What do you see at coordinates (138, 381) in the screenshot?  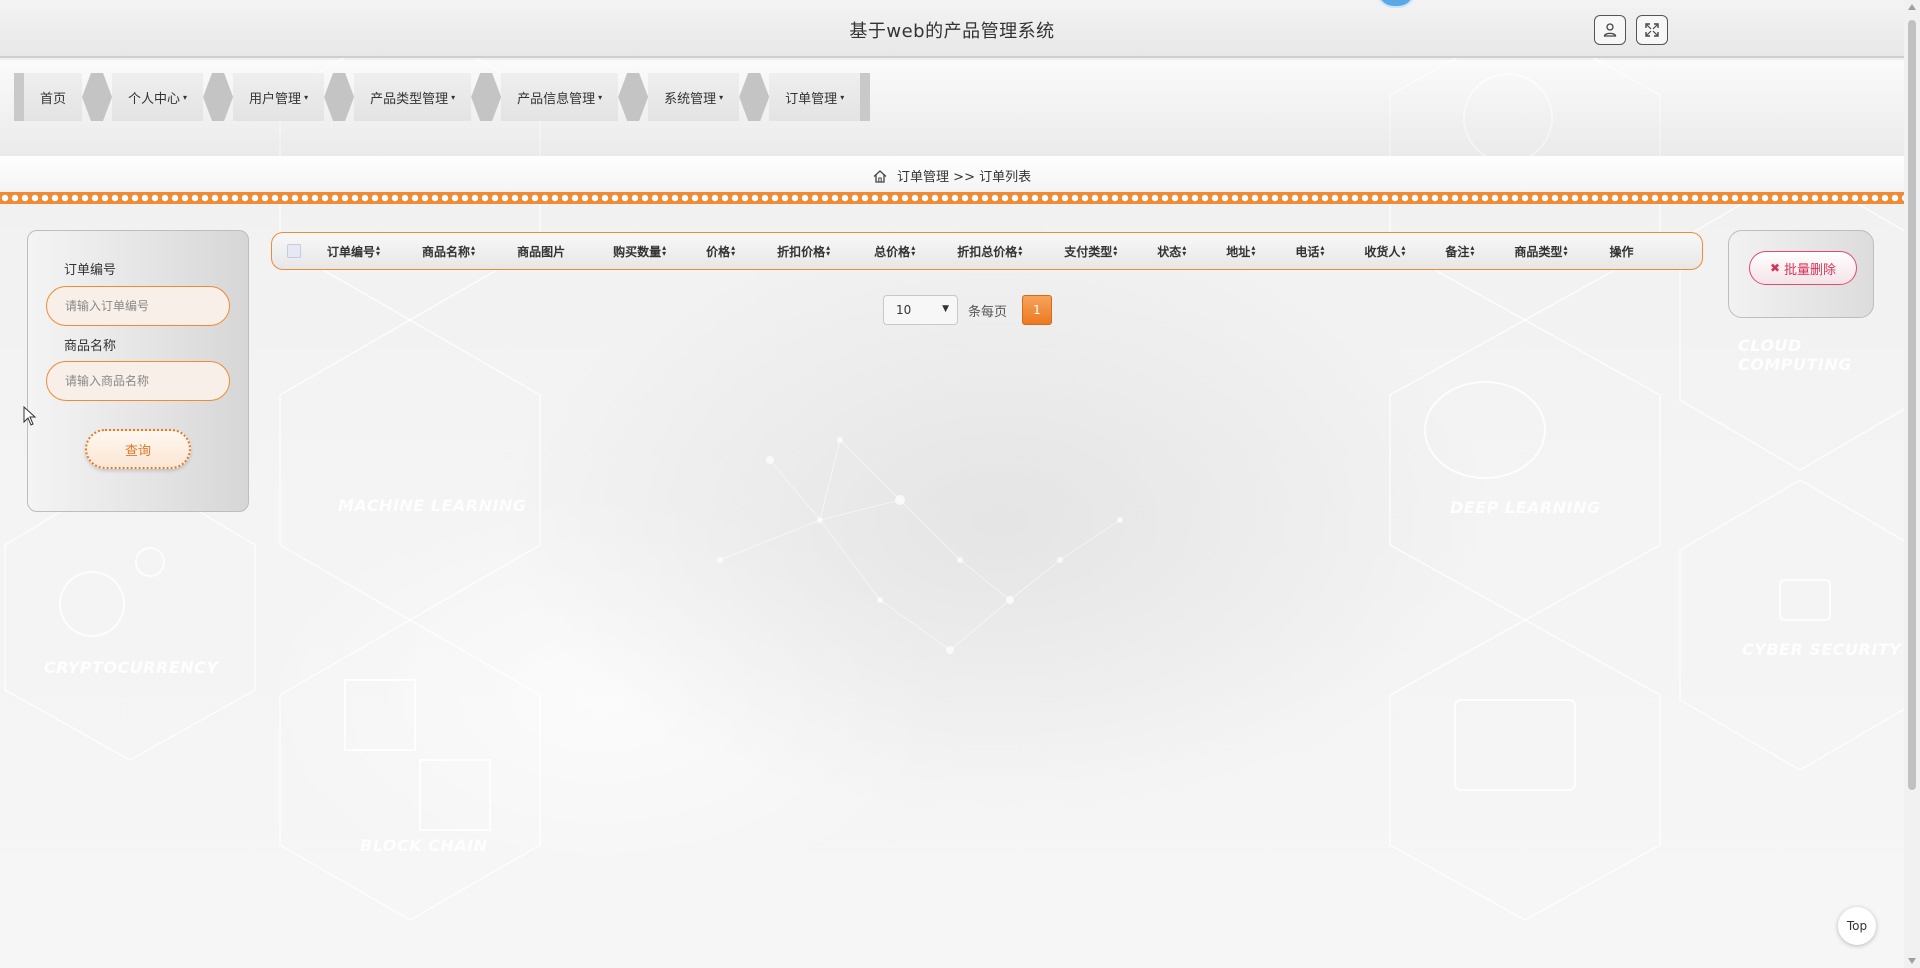 I see `product-name-input` at bounding box center [138, 381].